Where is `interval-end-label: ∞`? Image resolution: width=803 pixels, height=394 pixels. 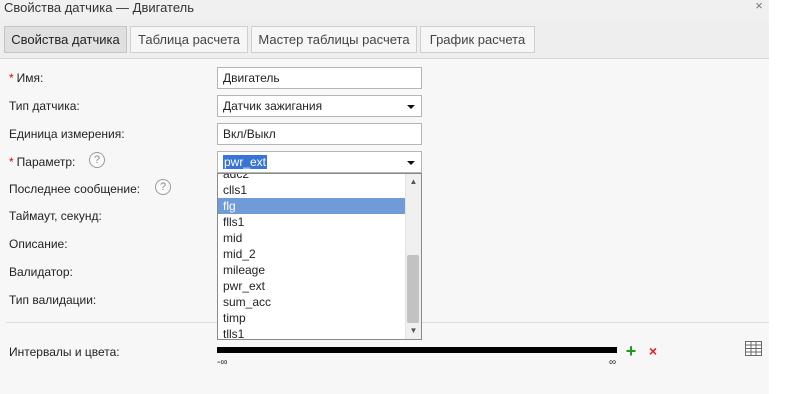 interval-end-label: ∞ is located at coordinates (613, 362).